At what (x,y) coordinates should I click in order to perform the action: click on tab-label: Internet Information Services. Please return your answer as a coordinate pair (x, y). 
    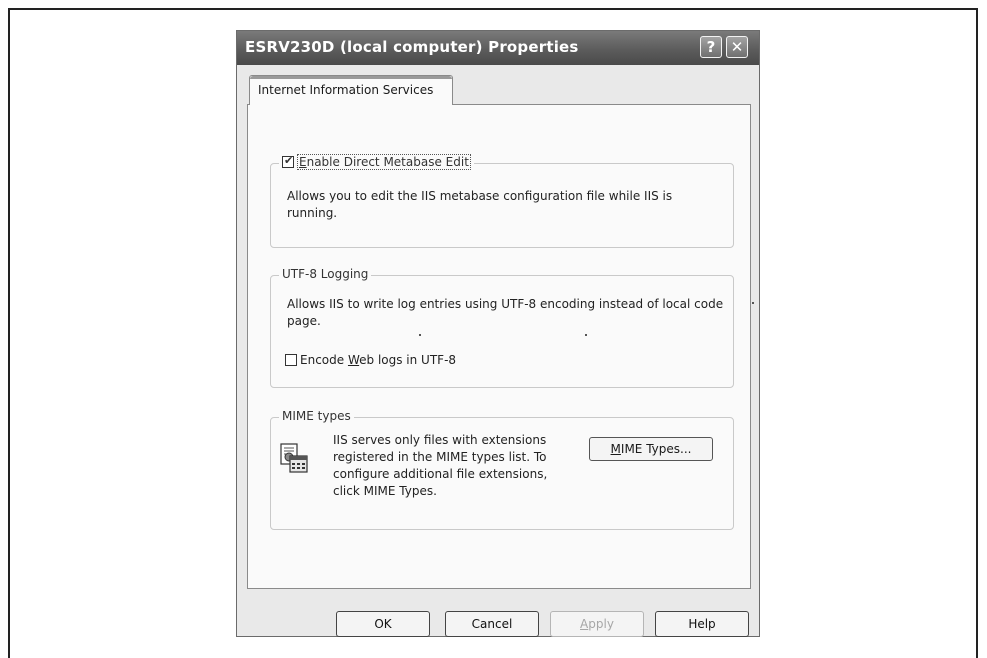
    Looking at the image, I should click on (346, 90).